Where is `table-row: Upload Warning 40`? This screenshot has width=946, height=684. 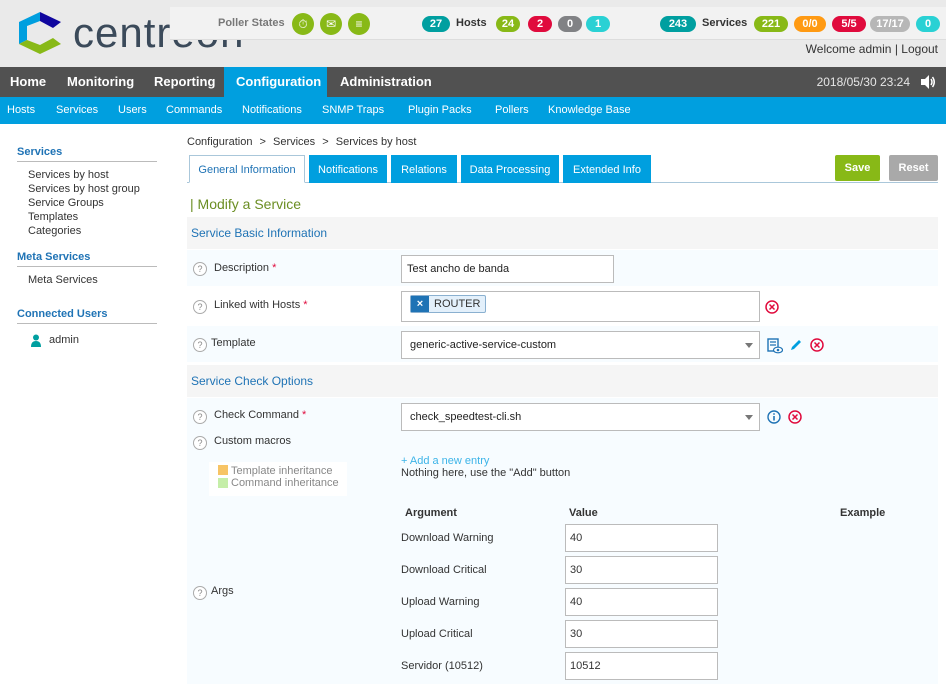 table-row: Upload Warning 40 is located at coordinates (667, 603).